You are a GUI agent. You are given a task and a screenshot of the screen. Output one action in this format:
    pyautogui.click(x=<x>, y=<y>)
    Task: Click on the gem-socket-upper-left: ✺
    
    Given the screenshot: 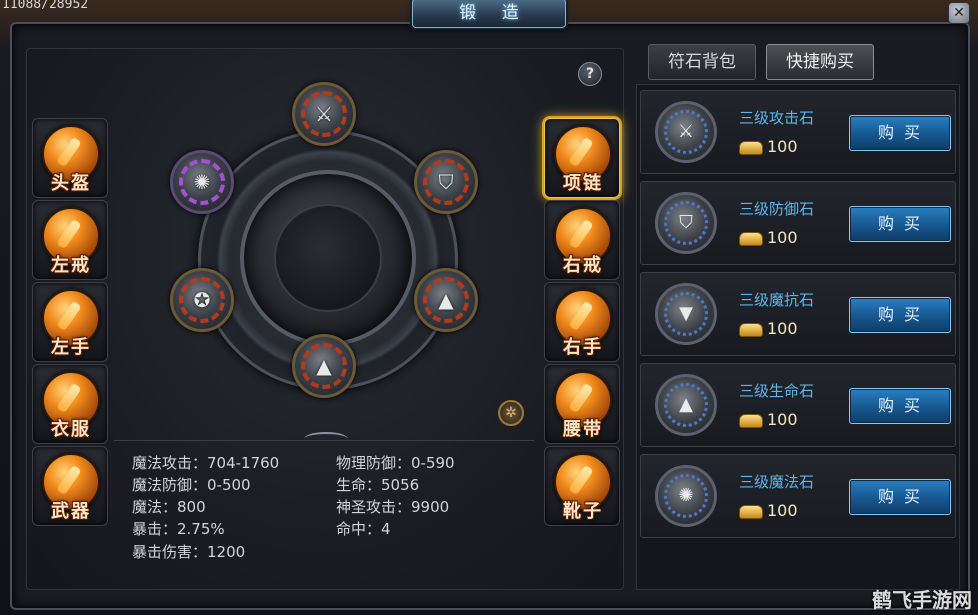 What is the action you would take?
    pyautogui.click(x=202, y=182)
    